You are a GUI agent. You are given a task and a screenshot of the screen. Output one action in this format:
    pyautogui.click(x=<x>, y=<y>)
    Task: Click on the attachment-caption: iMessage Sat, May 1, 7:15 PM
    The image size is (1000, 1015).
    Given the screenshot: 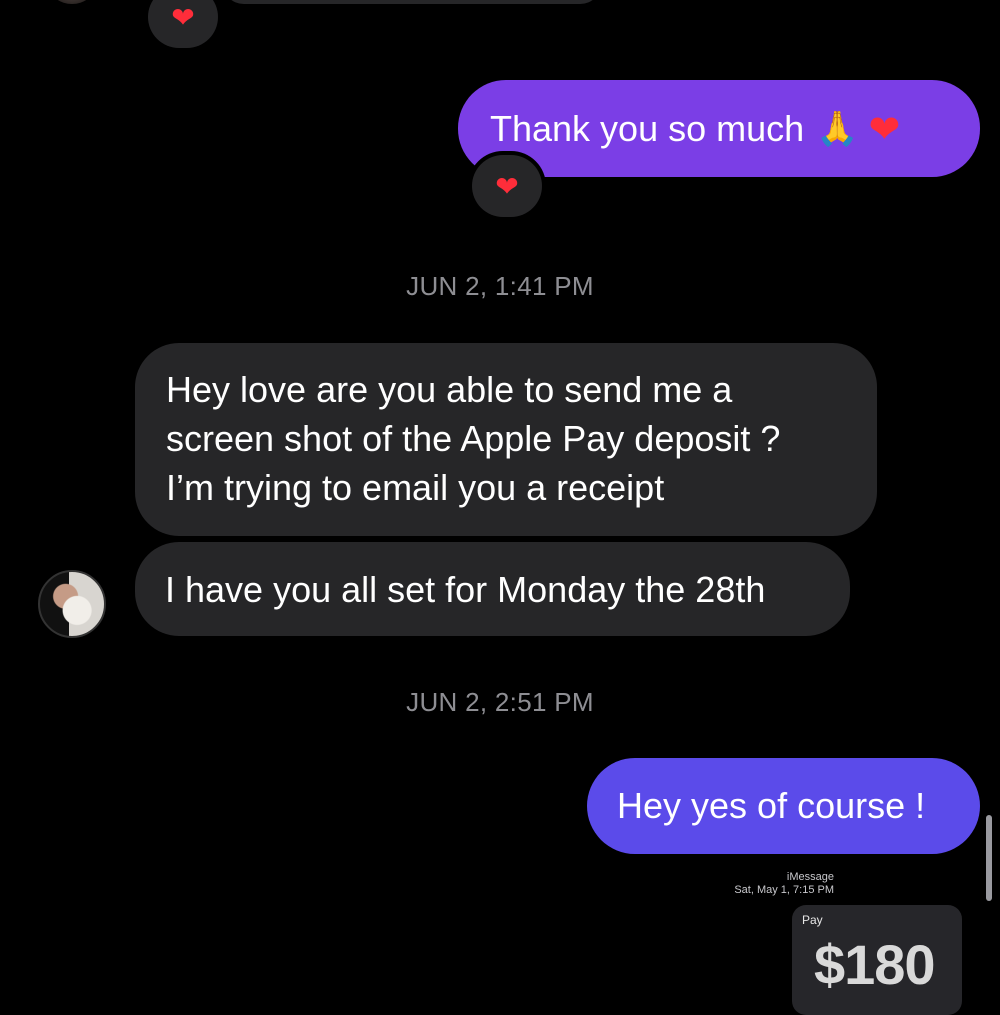 What is the action you would take?
    pyautogui.click(x=784, y=884)
    